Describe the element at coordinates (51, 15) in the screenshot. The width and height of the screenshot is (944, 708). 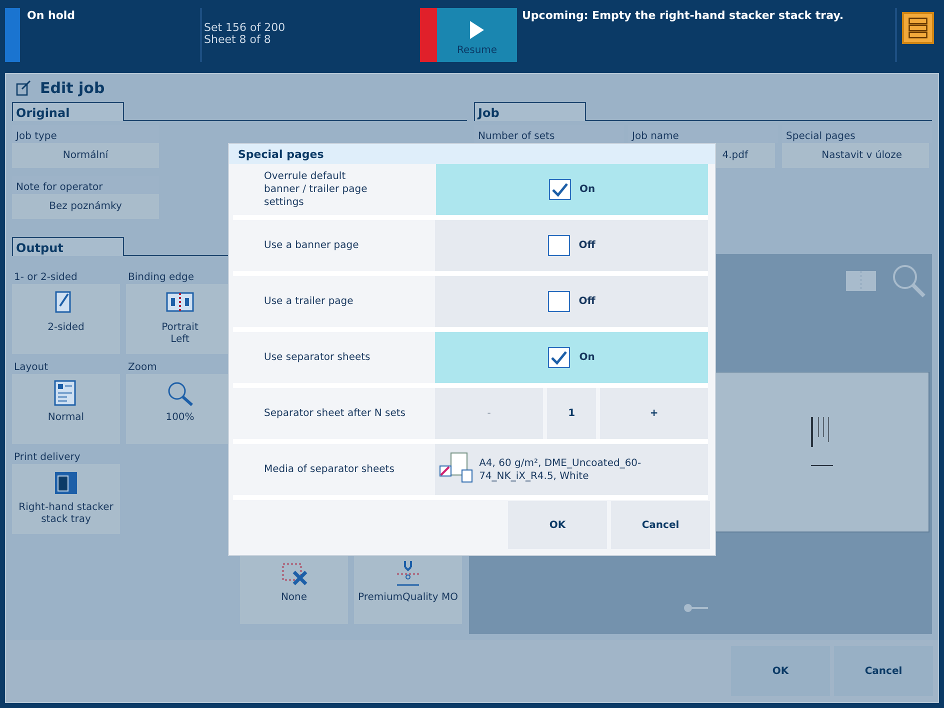
I see `job-status: On hold` at that location.